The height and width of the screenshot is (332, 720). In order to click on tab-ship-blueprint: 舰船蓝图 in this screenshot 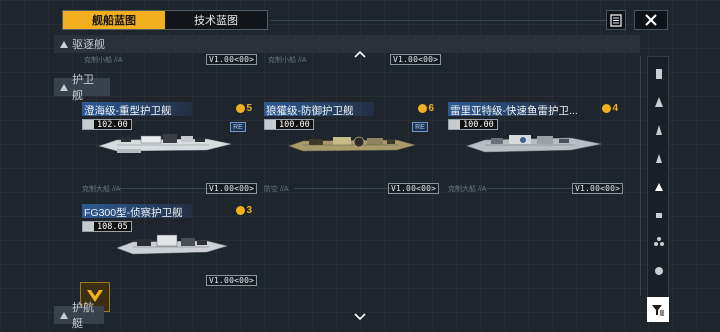, I will do `click(114, 20)`.